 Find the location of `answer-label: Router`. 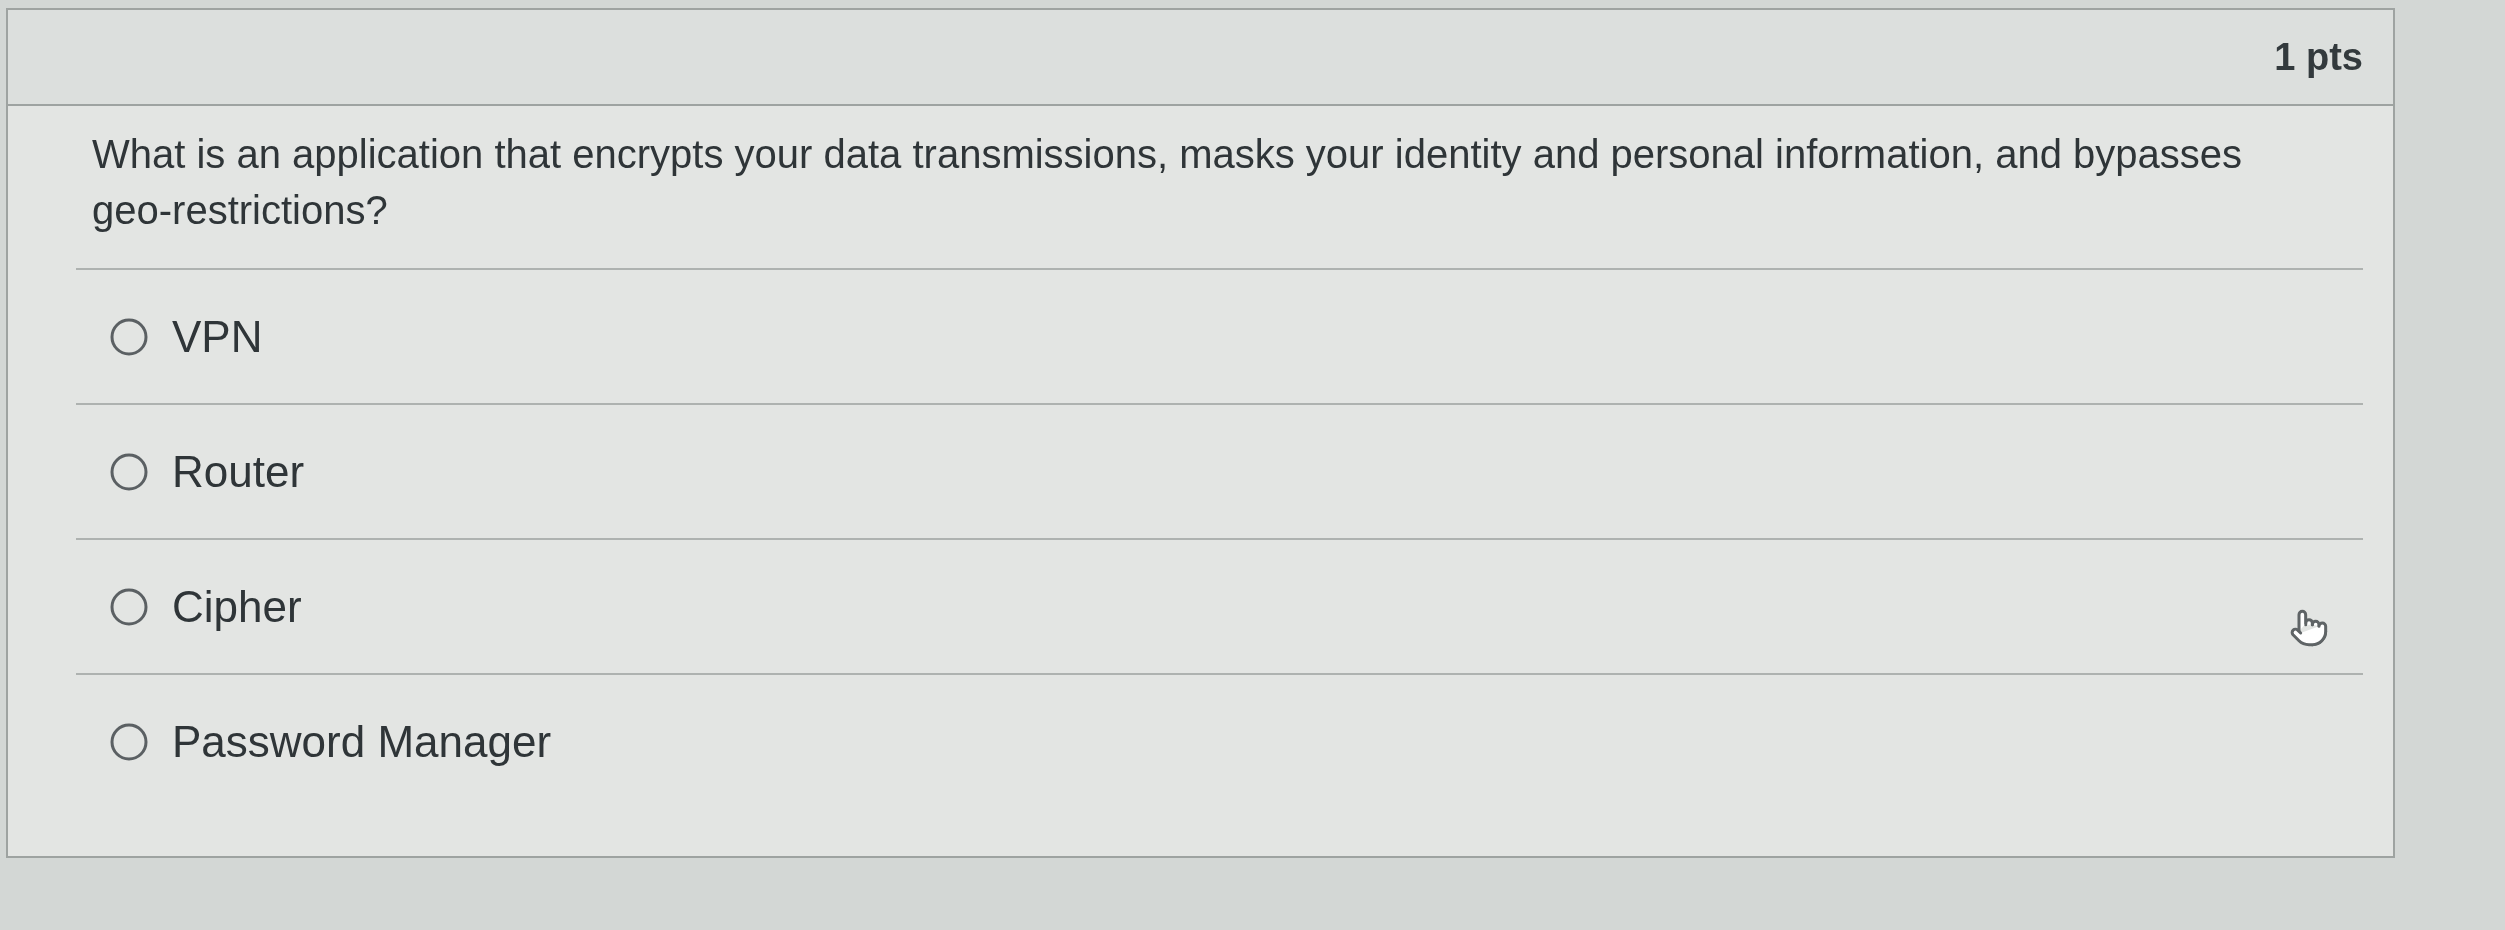

answer-label: Router is located at coordinates (238, 471).